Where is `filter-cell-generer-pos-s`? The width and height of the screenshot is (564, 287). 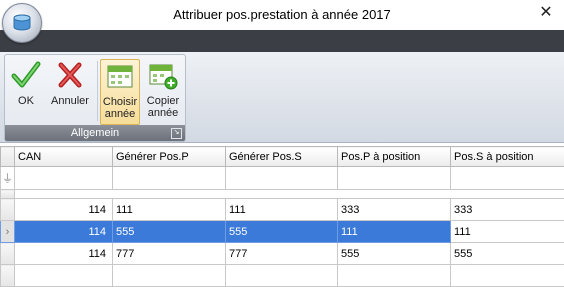 filter-cell-generer-pos-s is located at coordinates (282, 178).